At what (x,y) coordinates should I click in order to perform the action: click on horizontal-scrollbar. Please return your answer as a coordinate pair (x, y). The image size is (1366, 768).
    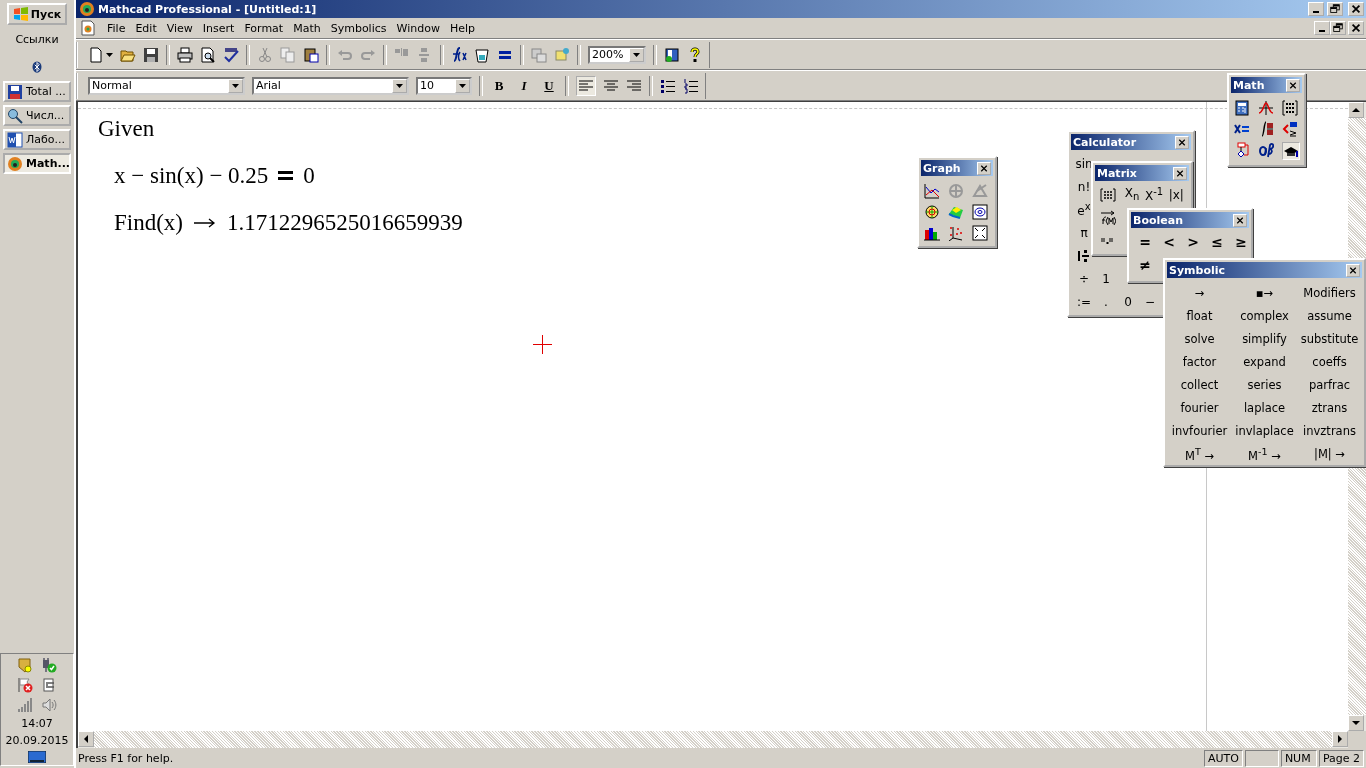
    Looking at the image, I should click on (722, 739).